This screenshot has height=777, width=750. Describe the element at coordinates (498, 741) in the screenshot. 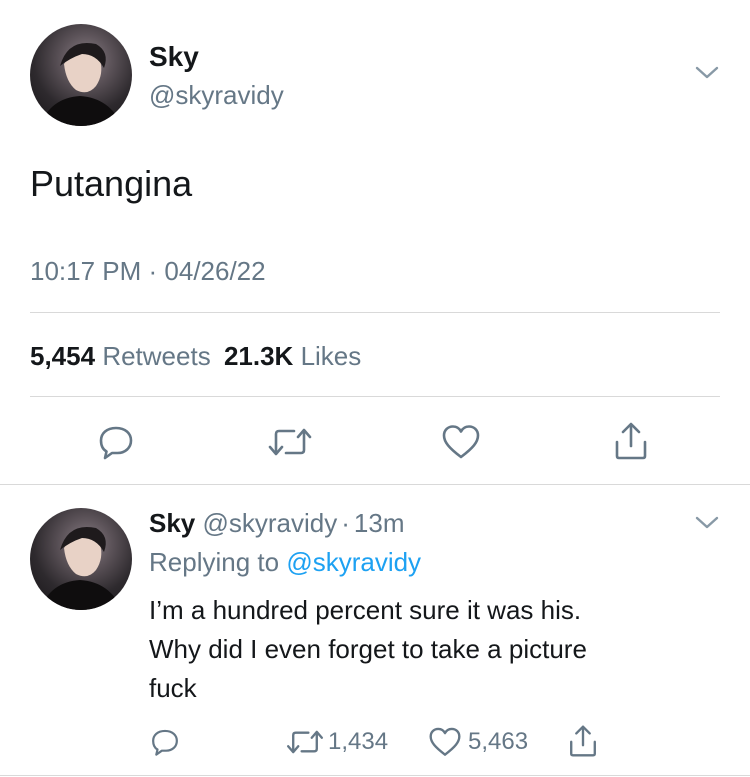

I see `reply-like-count: 5,463` at that location.